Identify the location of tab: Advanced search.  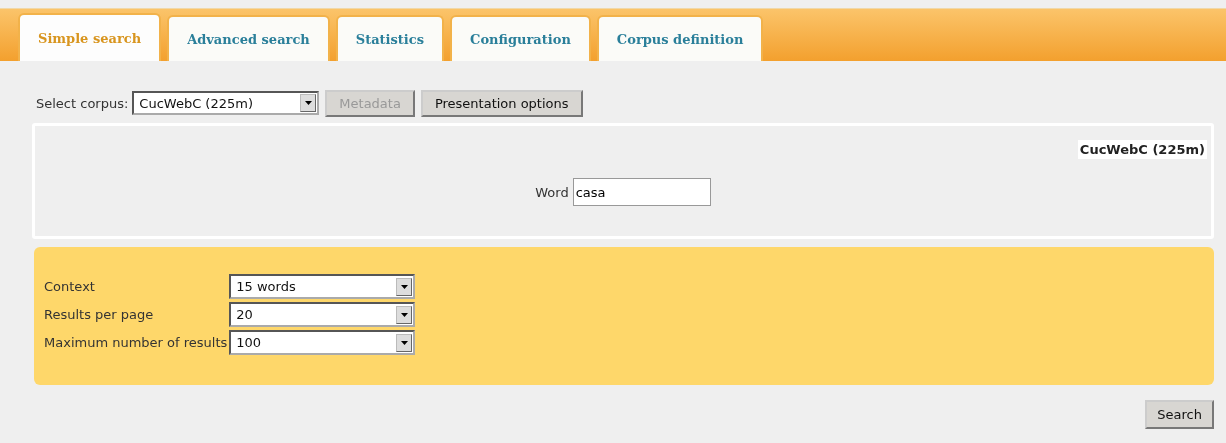
(248, 38).